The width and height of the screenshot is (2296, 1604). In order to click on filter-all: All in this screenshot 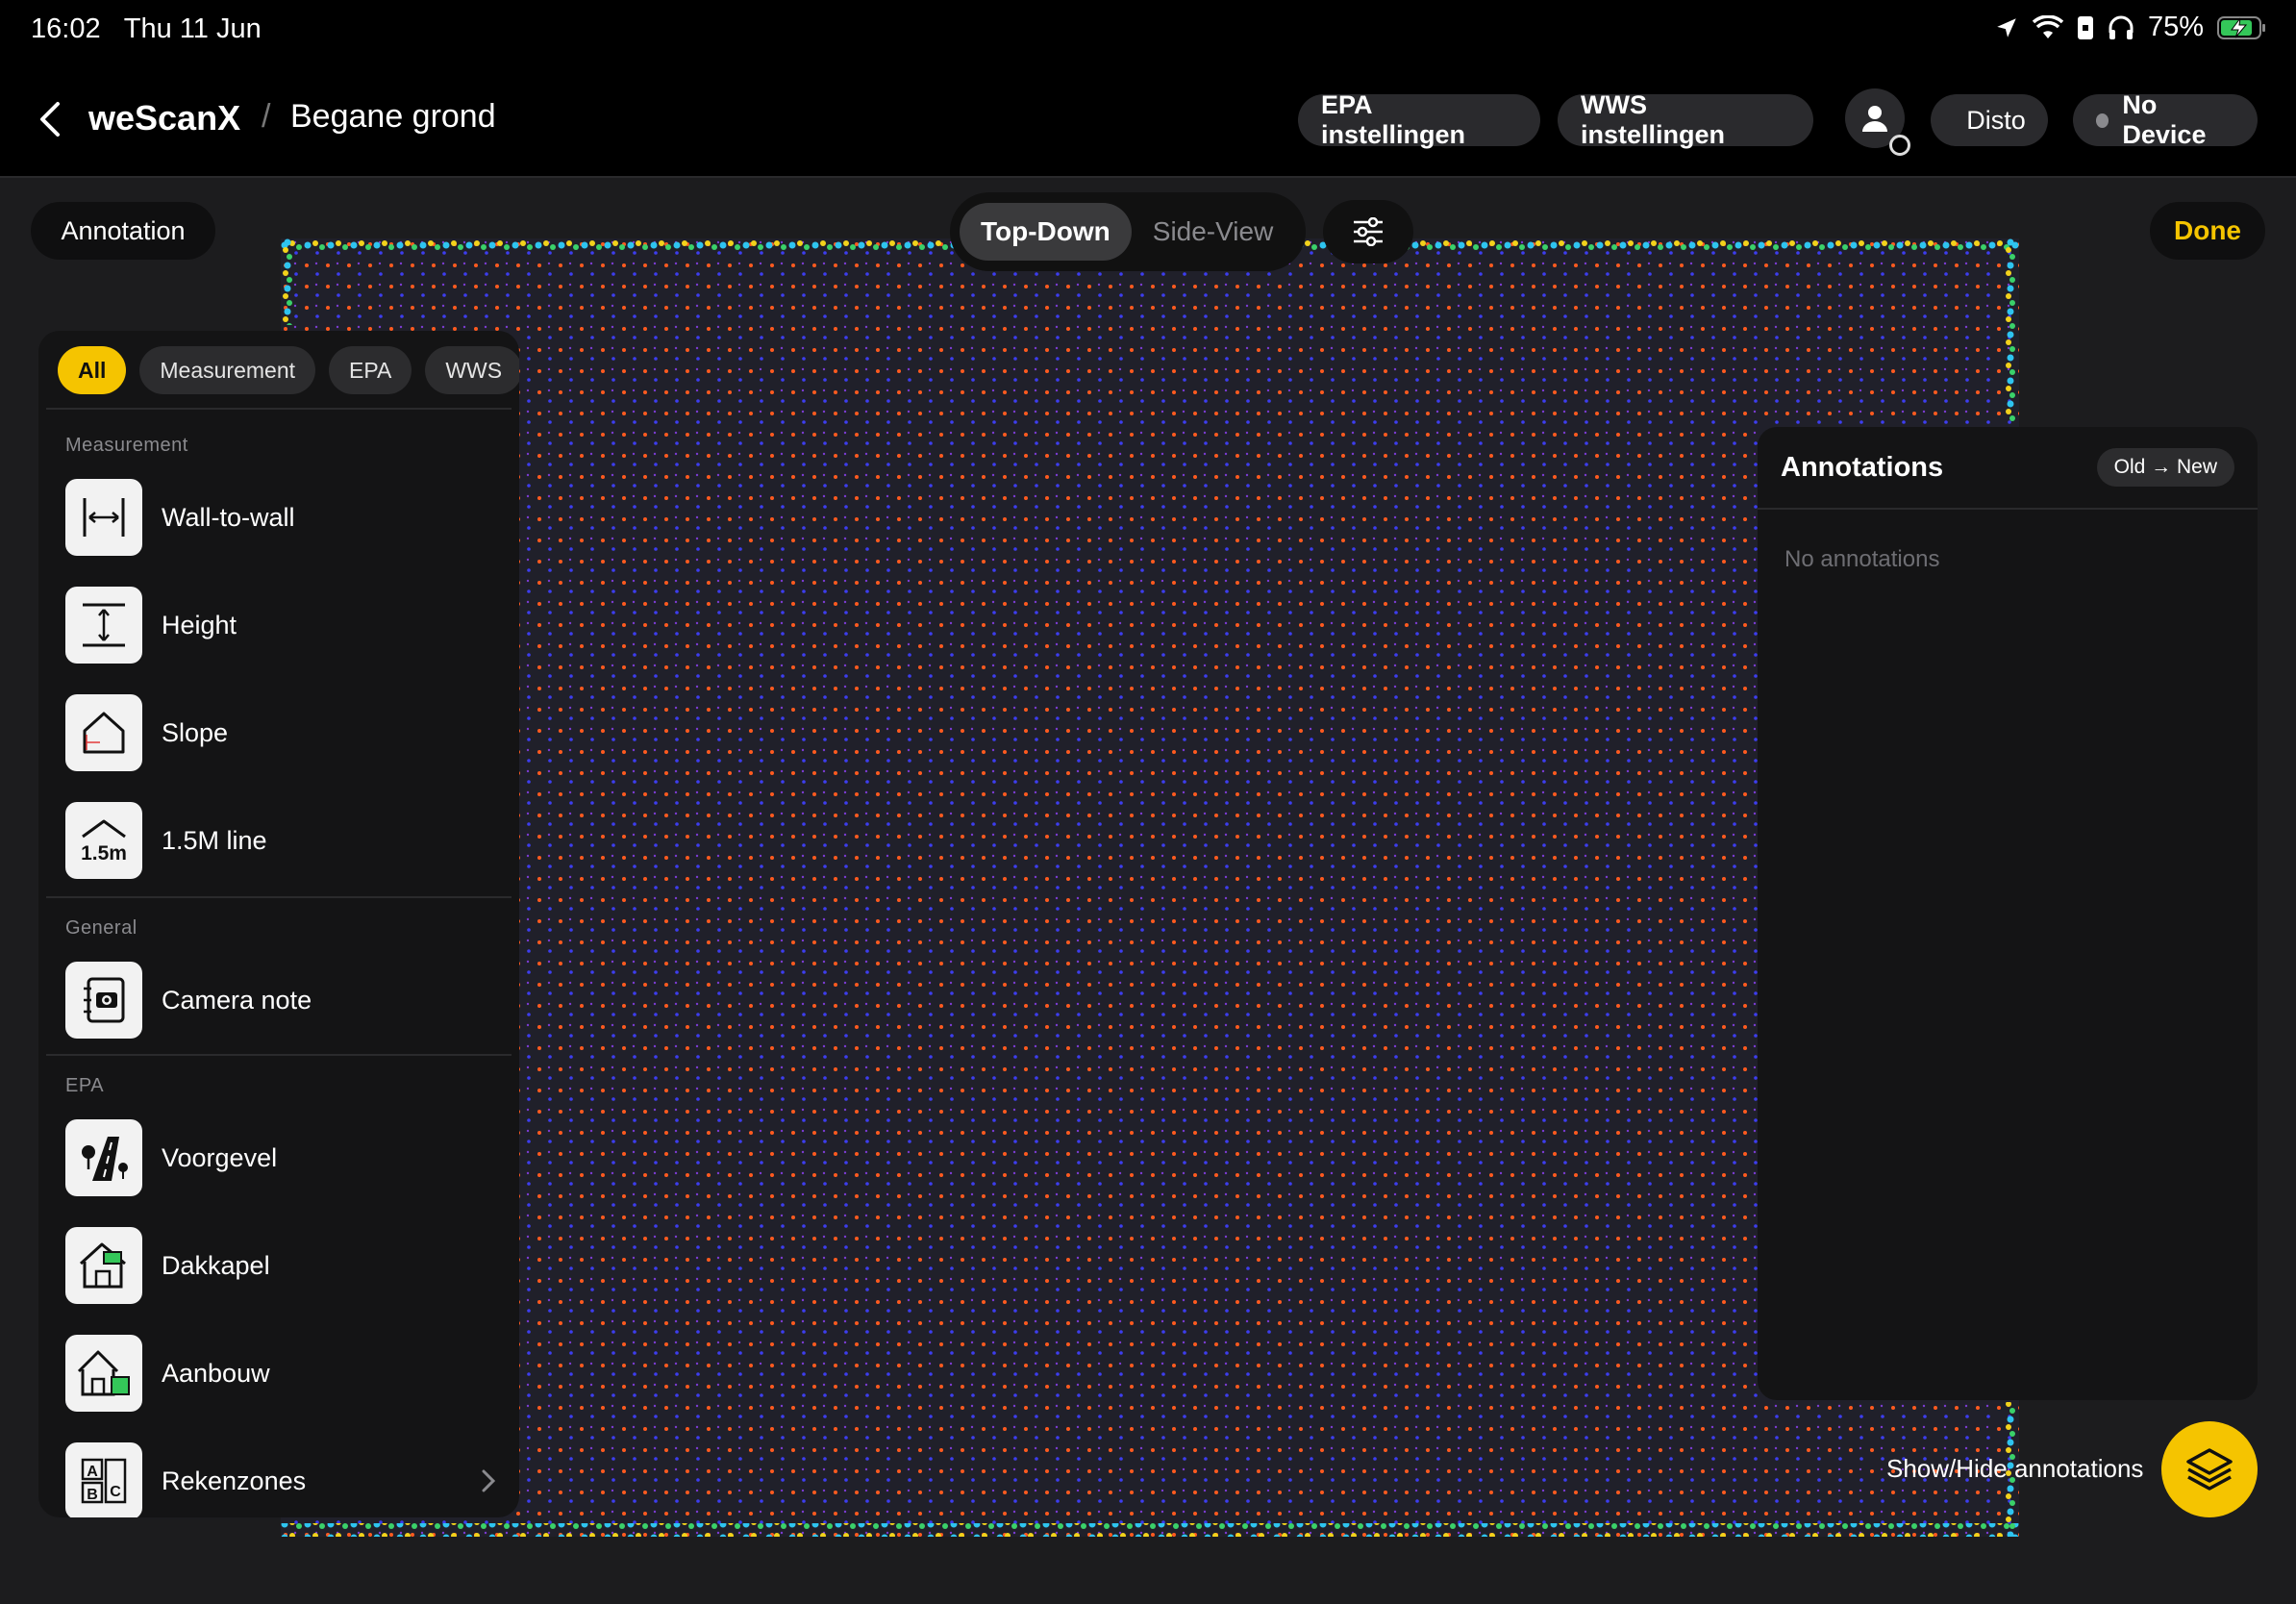, I will do `click(92, 370)`.